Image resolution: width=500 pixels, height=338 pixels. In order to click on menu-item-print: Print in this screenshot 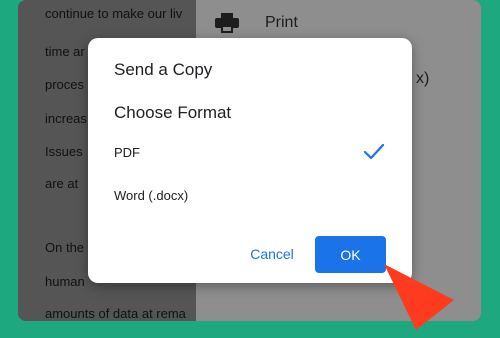, I will do `click(281, 23)`.